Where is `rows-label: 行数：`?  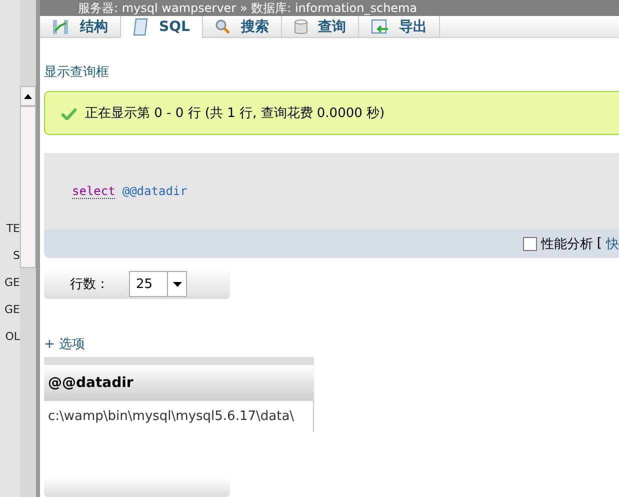 rows-label: 行数： is located at coordinates (89, 284).